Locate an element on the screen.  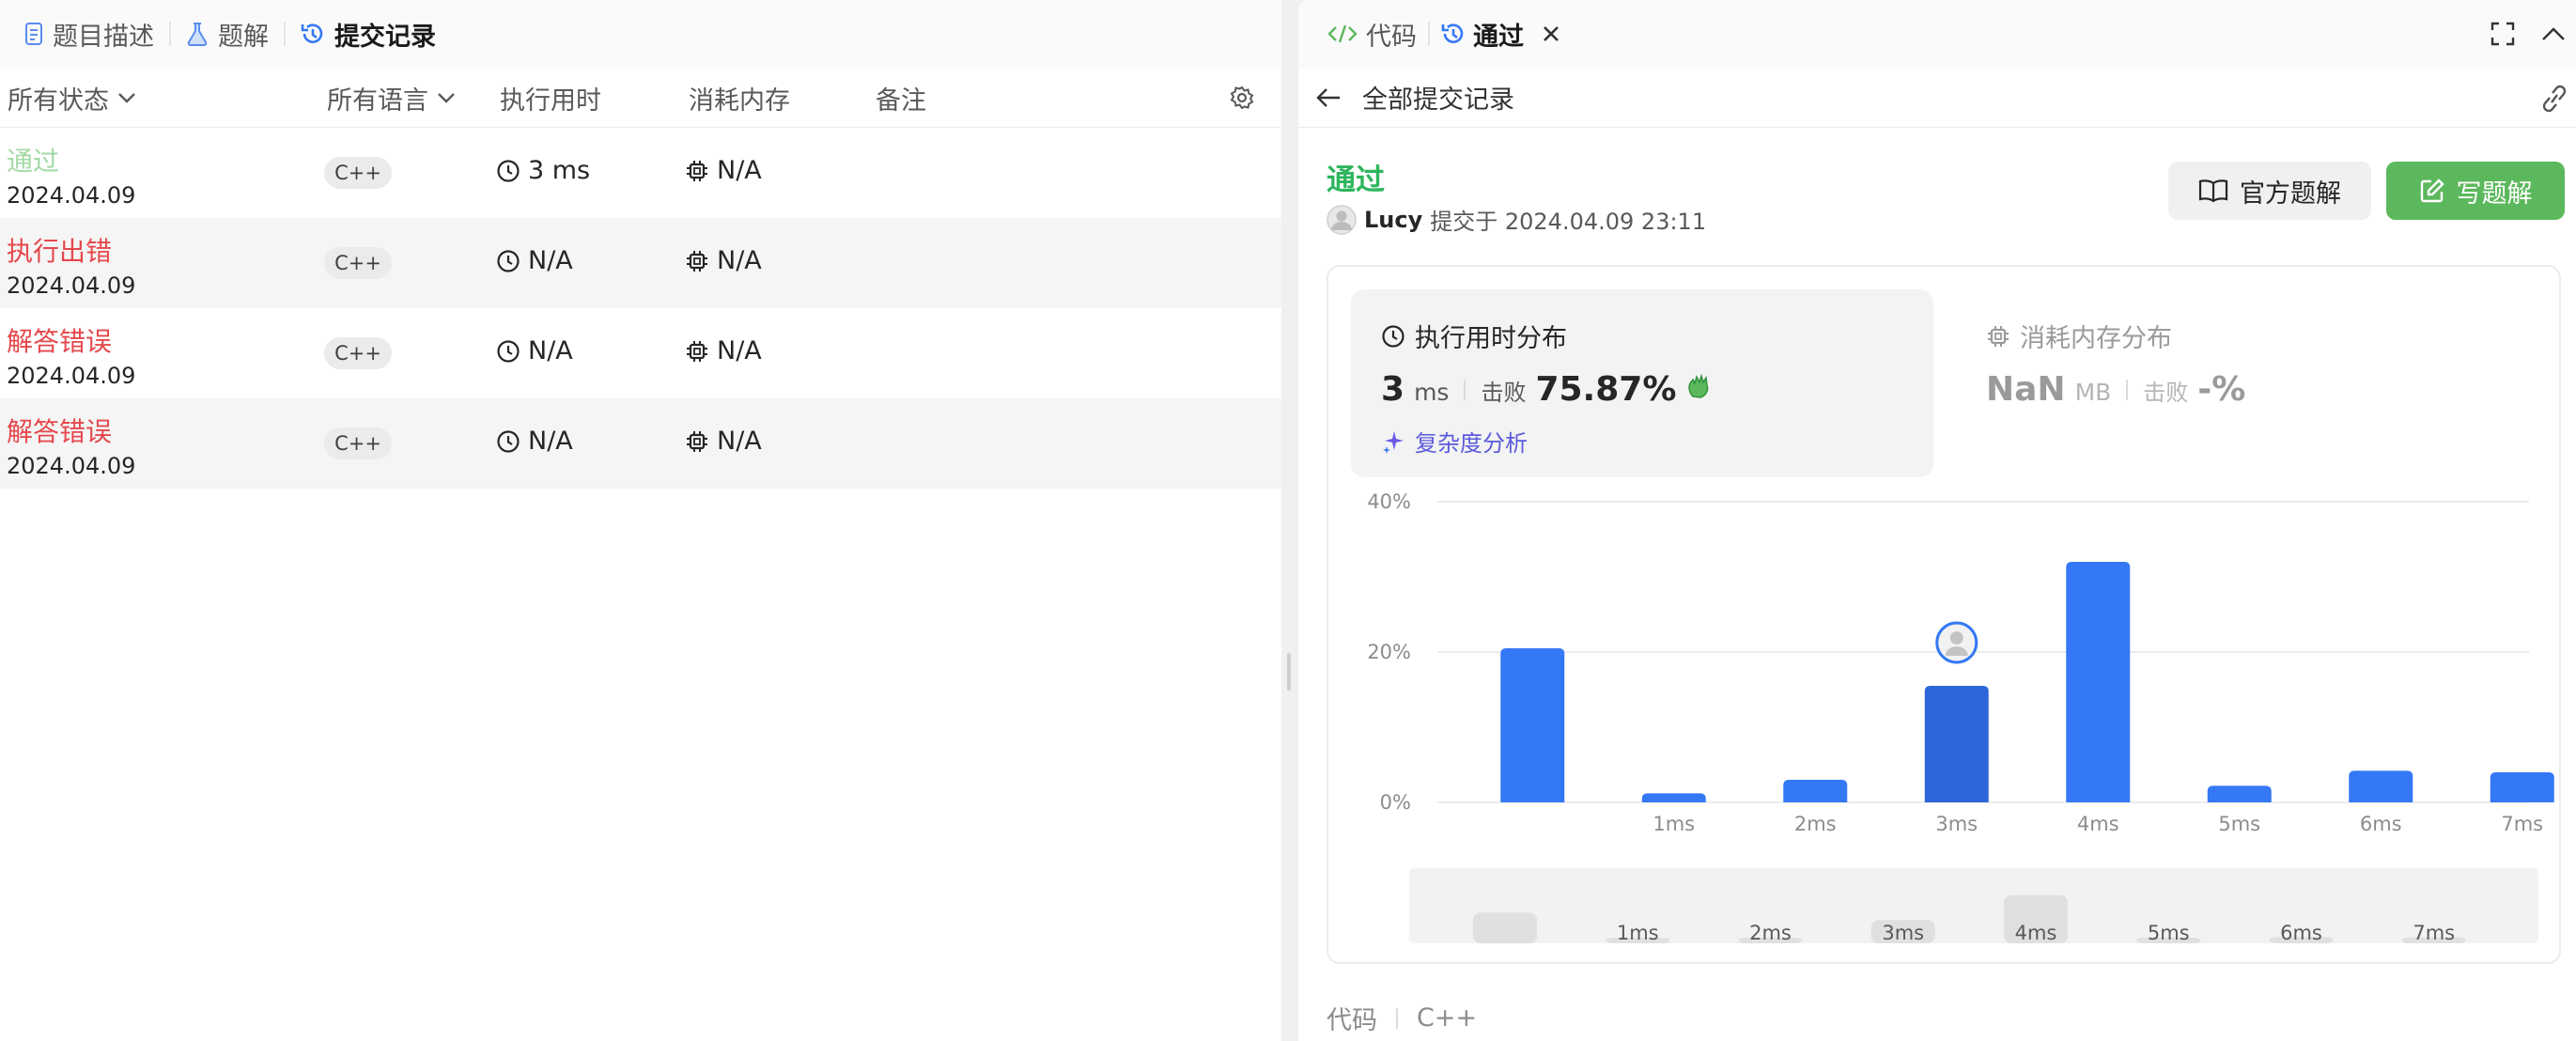
runtime-percentile: 75.87% is located at coordinates (1606, 389).